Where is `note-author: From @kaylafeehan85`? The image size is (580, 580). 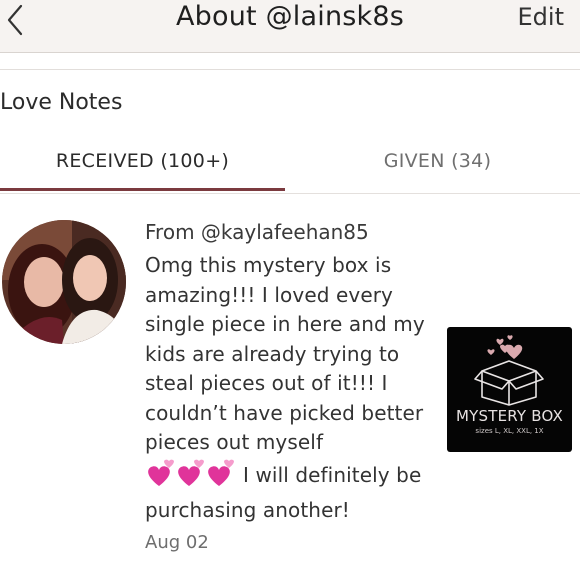 note-author: From @kaylafeehan85 is located at coordinates (290, 232).